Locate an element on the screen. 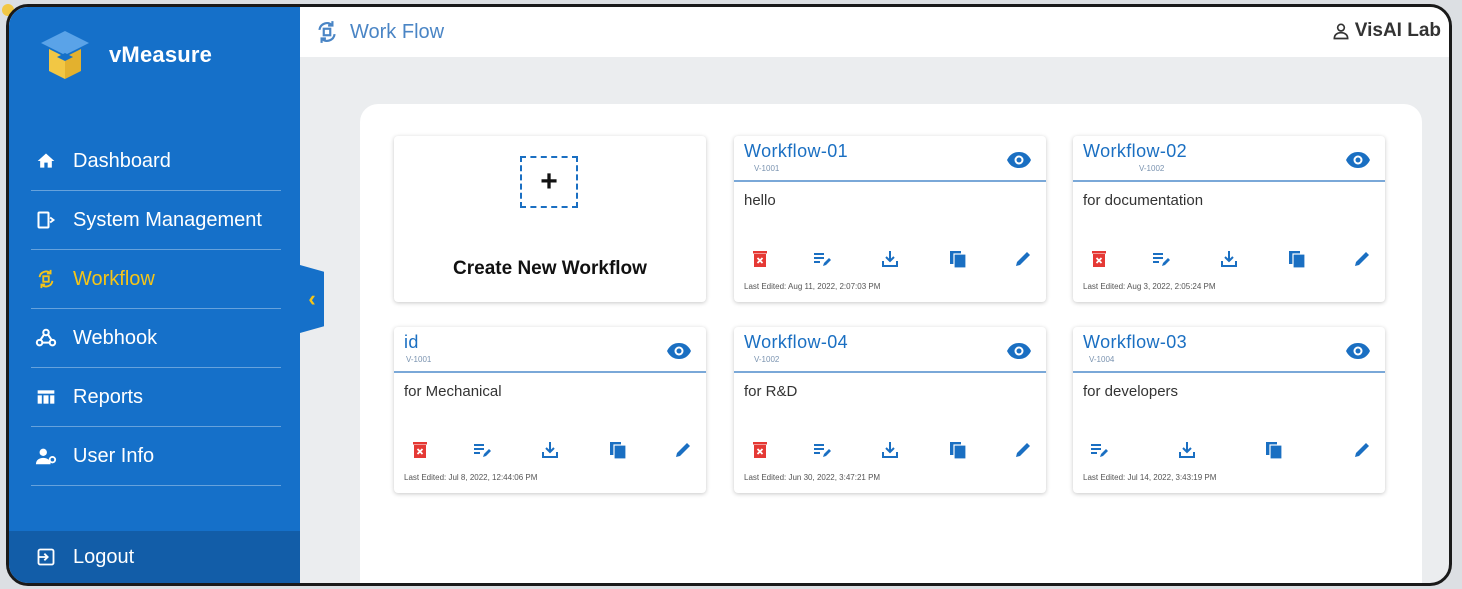  sidebar-item-user-info: User Info is located at coordinates (156, 456).